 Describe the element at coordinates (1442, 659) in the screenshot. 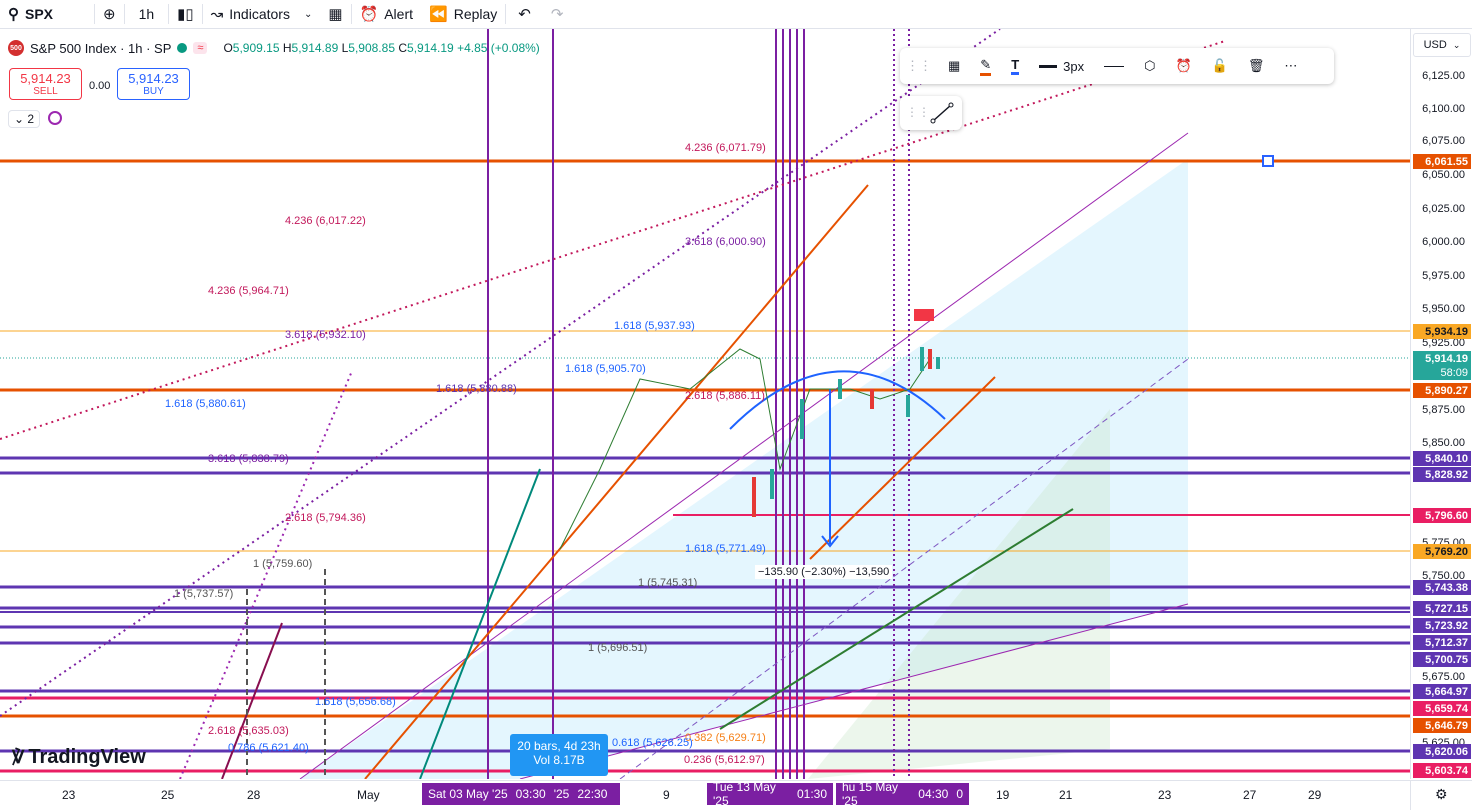

I see `price-label: 5,700.75` at that location.